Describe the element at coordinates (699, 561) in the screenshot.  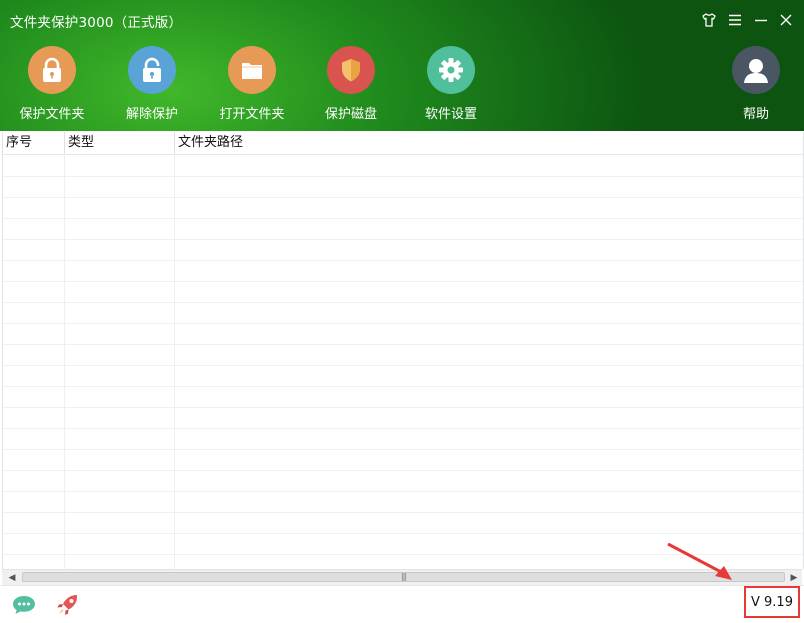
I see `annotation-arrow-icon` at that location.